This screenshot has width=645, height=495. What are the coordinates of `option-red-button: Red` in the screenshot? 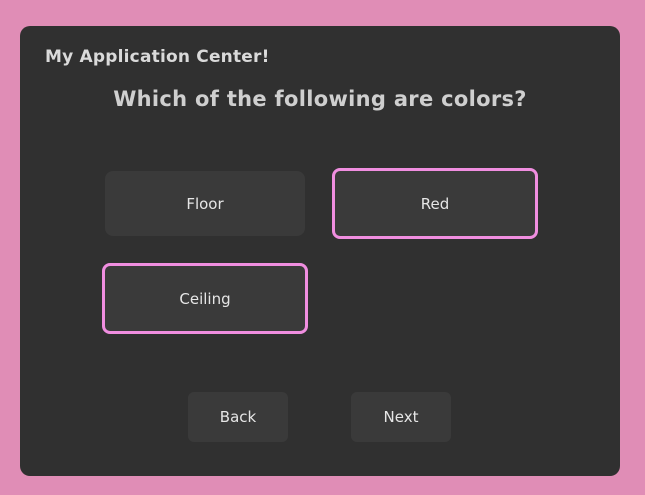 It's located at (435, 203).